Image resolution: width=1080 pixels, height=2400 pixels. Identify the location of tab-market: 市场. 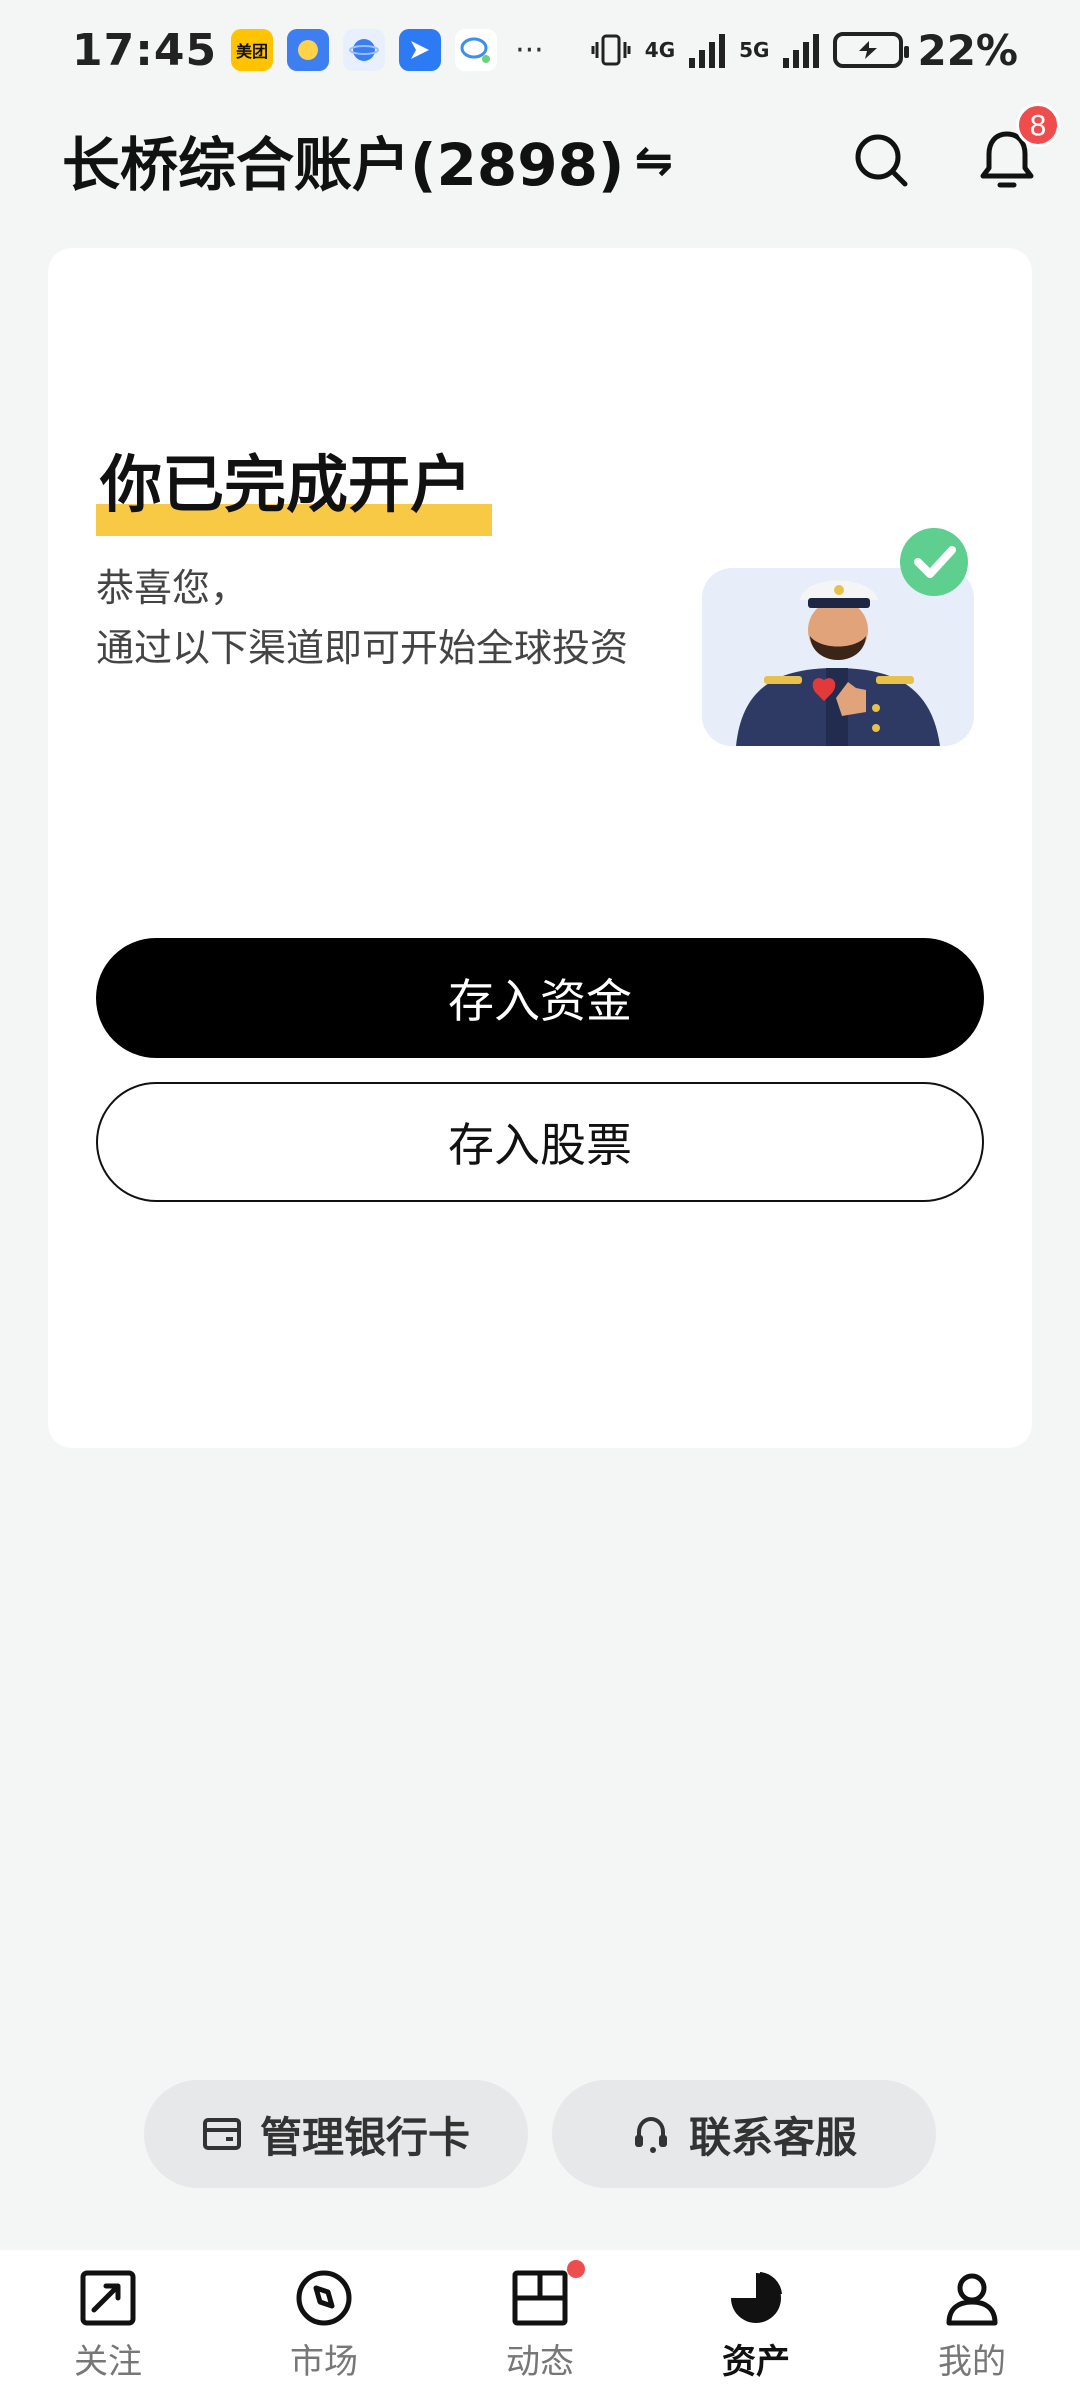
(324, 2325).